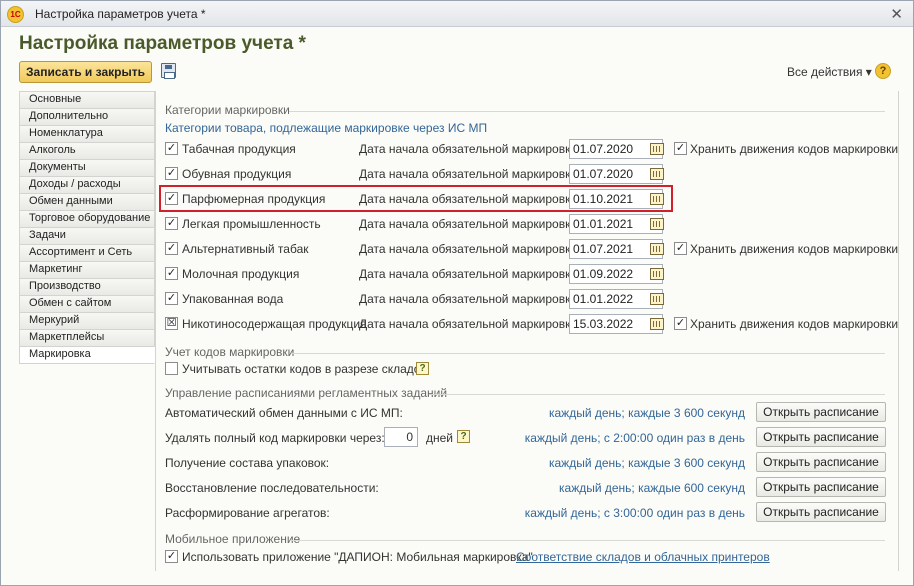 This screenshot has width=914, height=586. Describe the element at coordinates (254, 199) in the screenshot. I see `category-name: Парфюмерная продукция` at that location.